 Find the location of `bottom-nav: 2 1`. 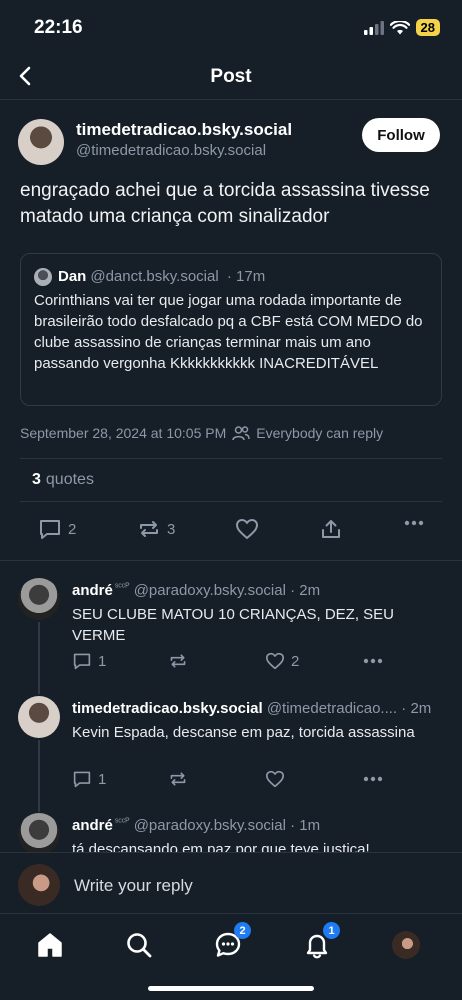

bottom-nav: 2 1 is located at coordinates (231, 957).